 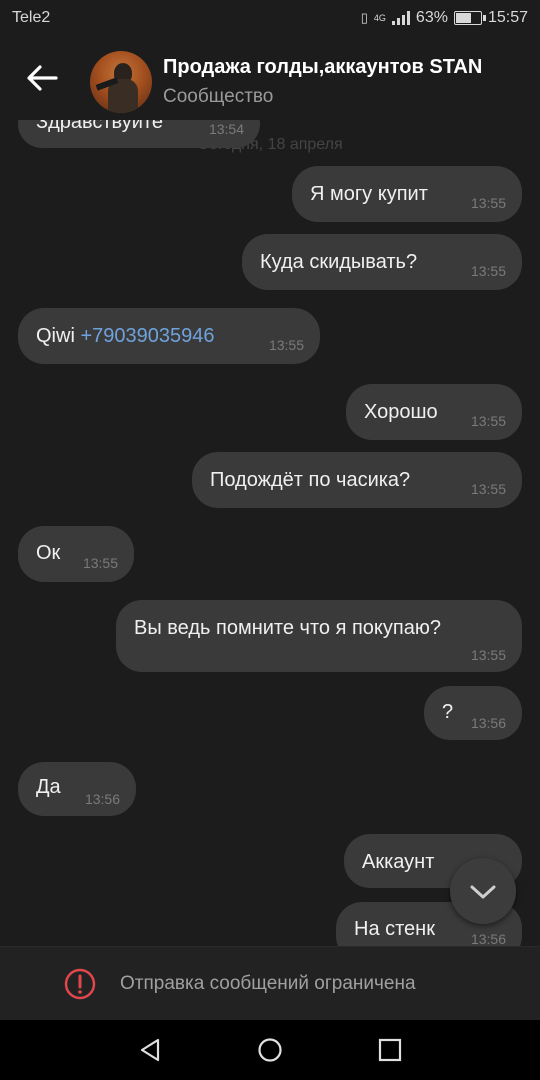 What do you see at coordinates (218, 96) in the screenshot?
I see `chat-subtitle: Сообщество` at bounding box center [218, 96].